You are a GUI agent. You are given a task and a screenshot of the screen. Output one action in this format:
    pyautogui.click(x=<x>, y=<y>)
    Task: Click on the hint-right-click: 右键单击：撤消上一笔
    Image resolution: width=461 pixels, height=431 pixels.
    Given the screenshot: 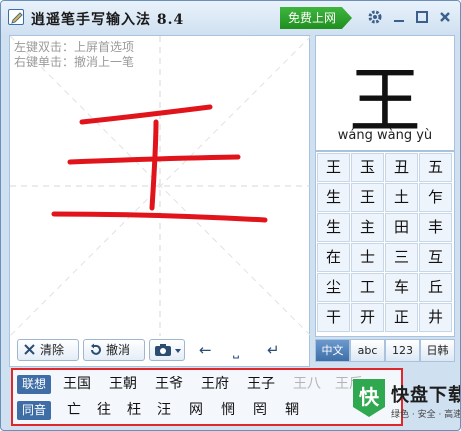 What is the action you would take?
    pyautogui.click(x=74, y=62)
    